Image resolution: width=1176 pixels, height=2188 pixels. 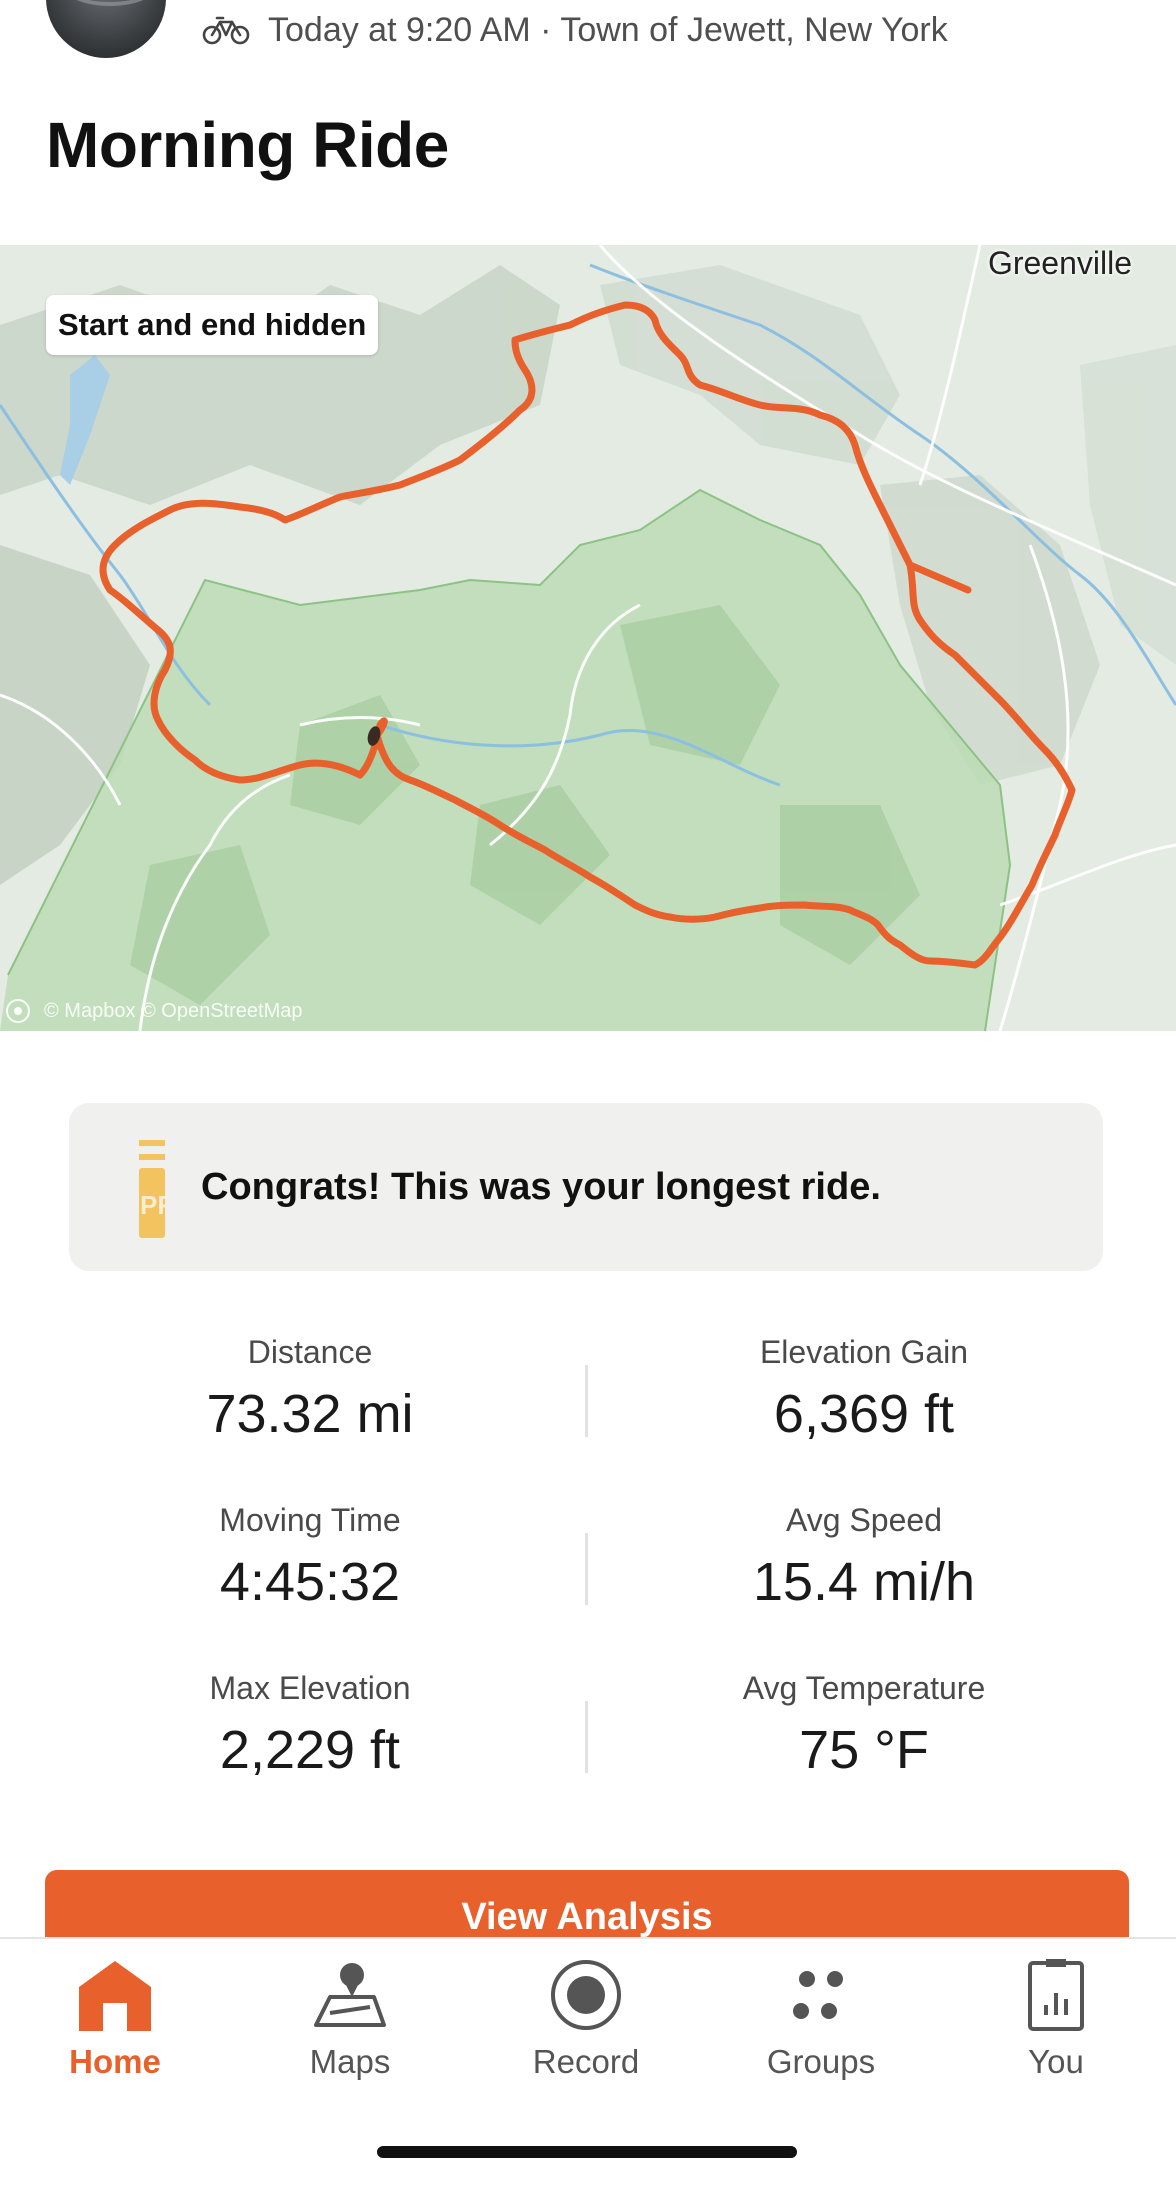 What do you see at coordinates (1056, 2032) in the screenshot?
I see `tab-you: You` at bounding box center [1056, 2032].